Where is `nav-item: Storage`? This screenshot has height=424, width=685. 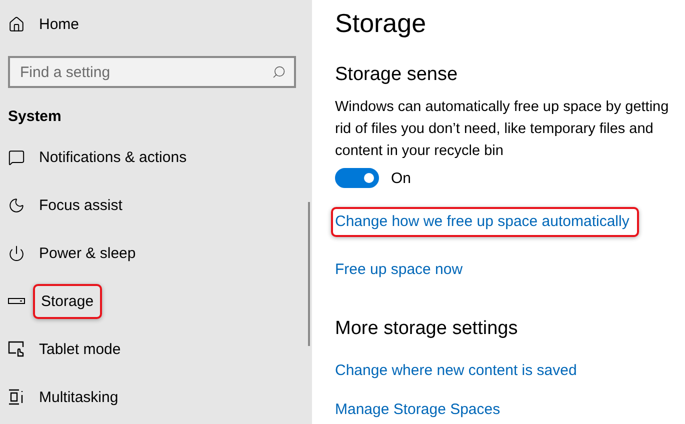
nav-item: Storage is located at coordinates (67, 301).